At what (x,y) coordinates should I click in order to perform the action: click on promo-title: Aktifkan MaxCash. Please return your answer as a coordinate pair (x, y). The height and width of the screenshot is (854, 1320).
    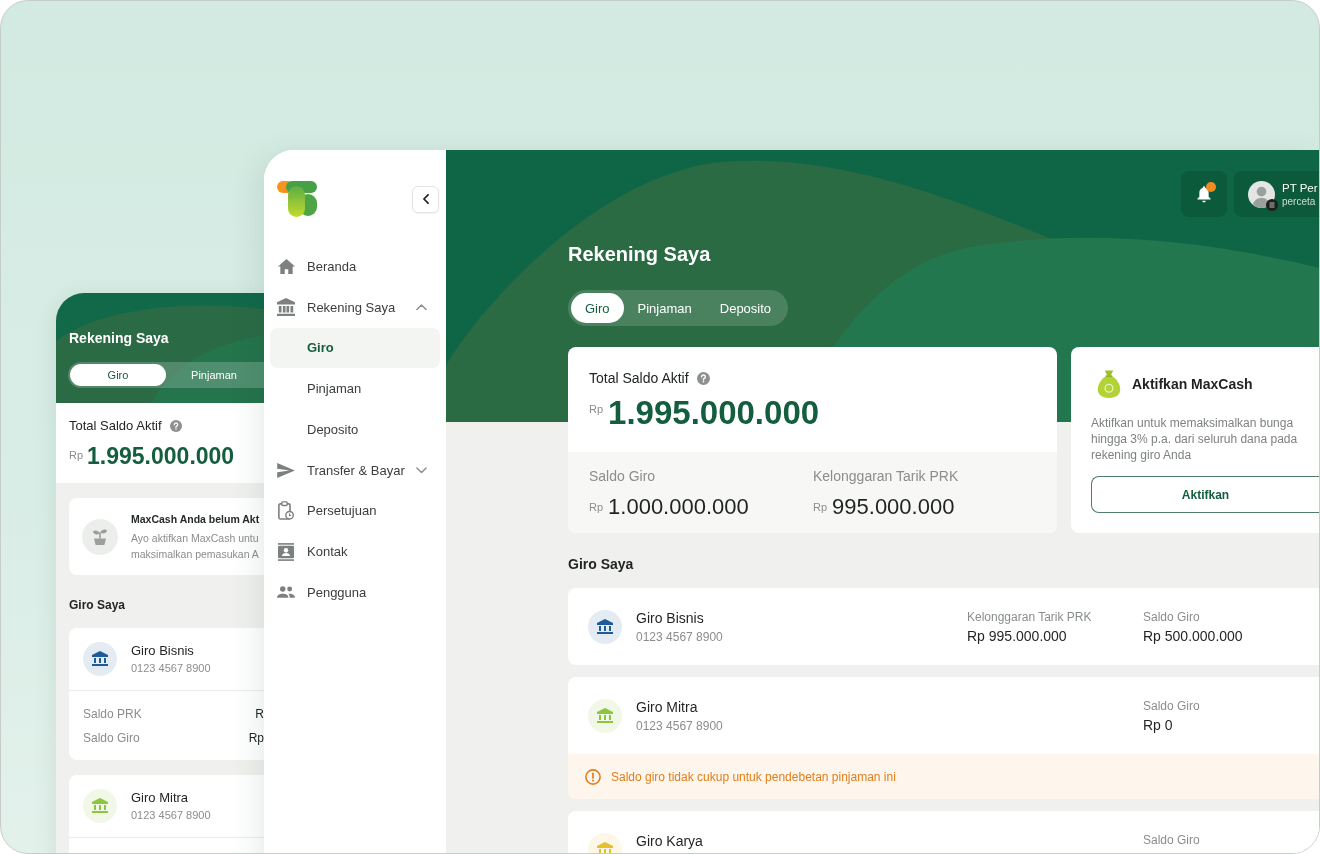
    Looking at the image, I should click on (1192, 384).